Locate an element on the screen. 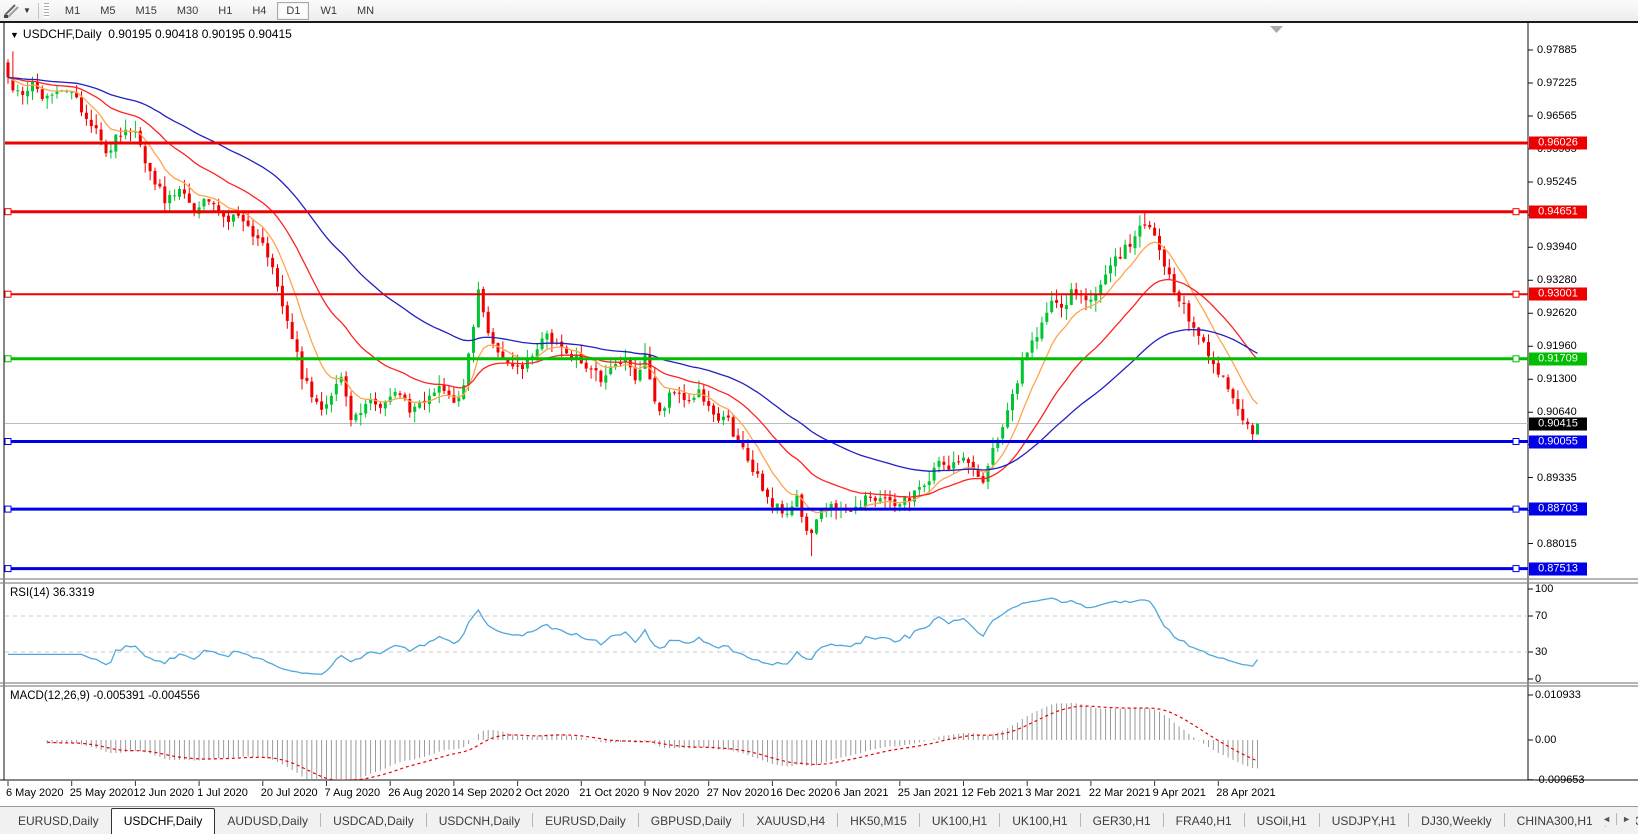 Image resolution: width=1638 pixels, height=834 pixels. date-label: 7 Aug 2020 is located at coordinates (352, 793).